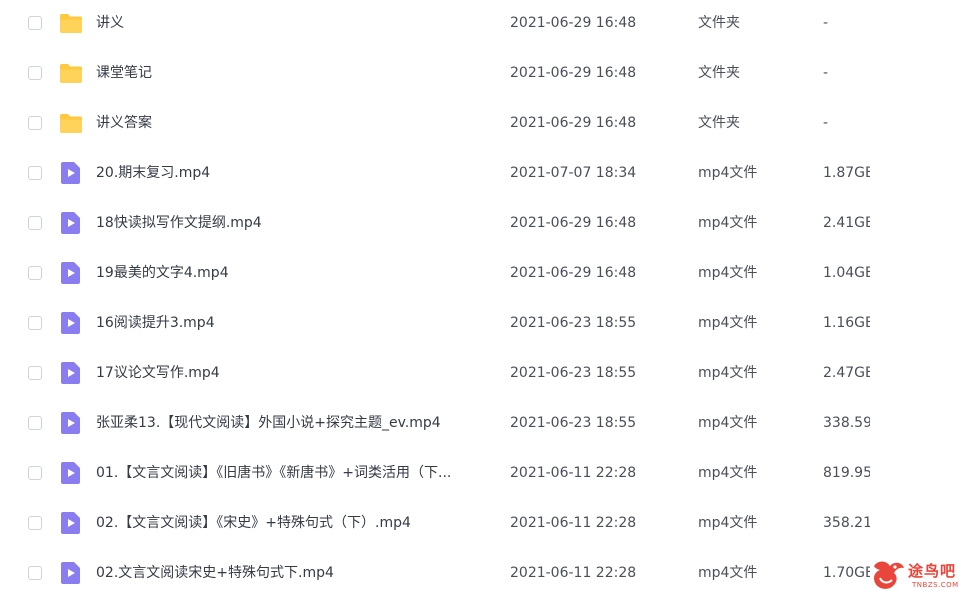  Describe the element at coordinates (215, 573) in the screenshot. I see `file-name: 02.文言文阅读宋史+特殊句式下.mp4` at that location.